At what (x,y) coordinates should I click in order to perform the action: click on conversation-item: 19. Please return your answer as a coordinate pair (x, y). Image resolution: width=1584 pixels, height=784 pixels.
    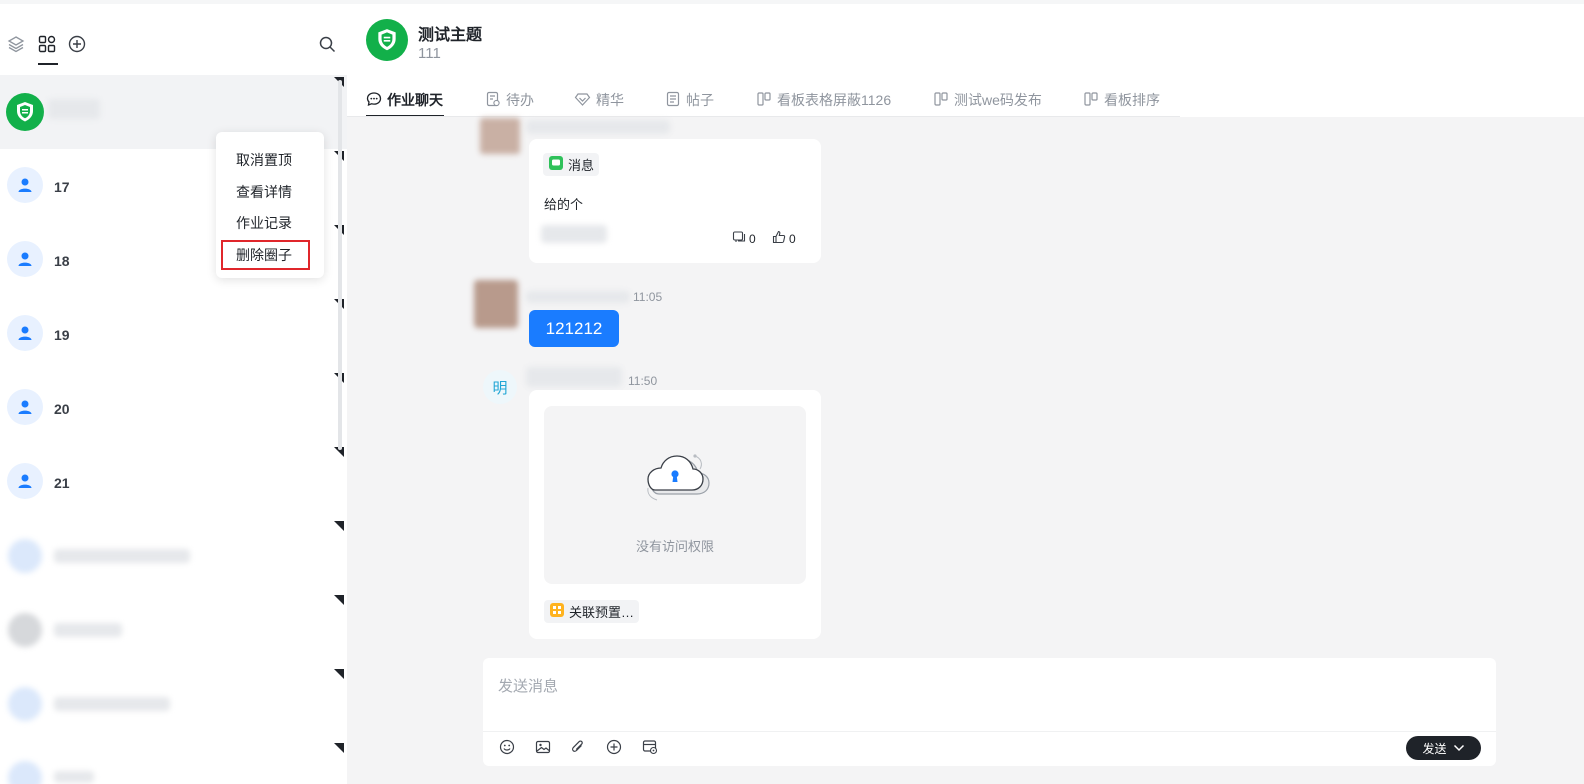
    Looking at the image, I should click on (173, 334).